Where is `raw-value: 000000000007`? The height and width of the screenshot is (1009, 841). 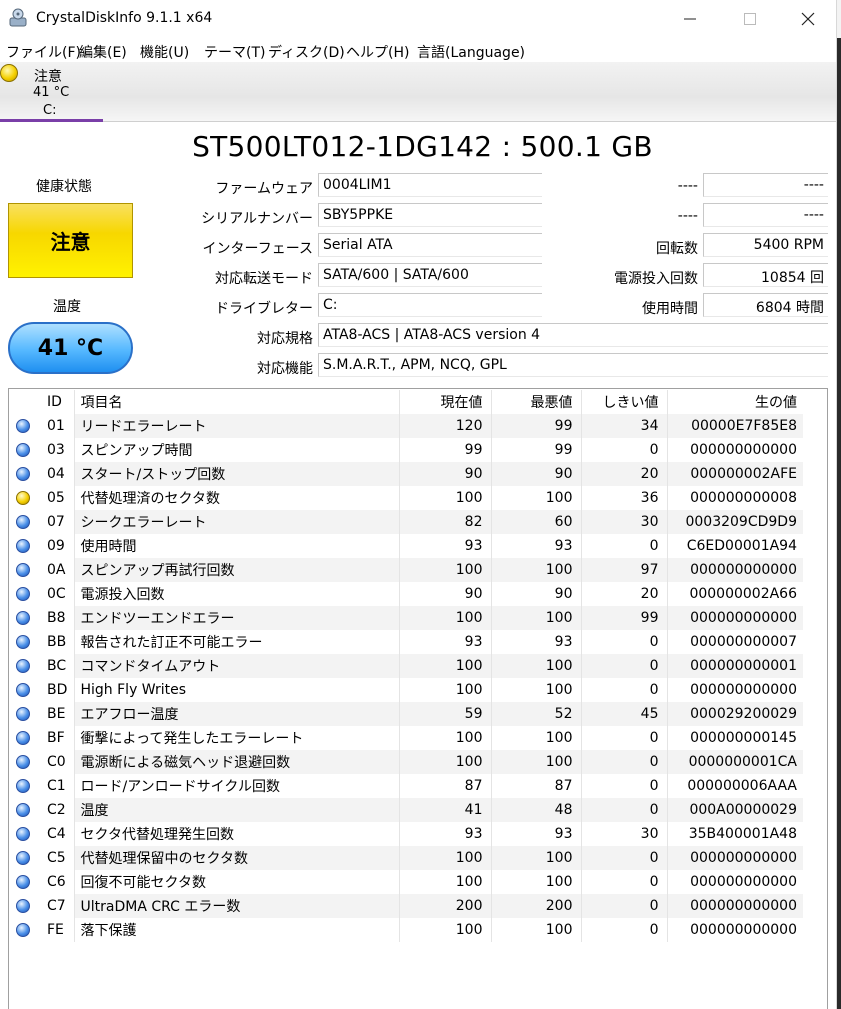
raw-value: 000000000007 is located at coordinates (734, 642).